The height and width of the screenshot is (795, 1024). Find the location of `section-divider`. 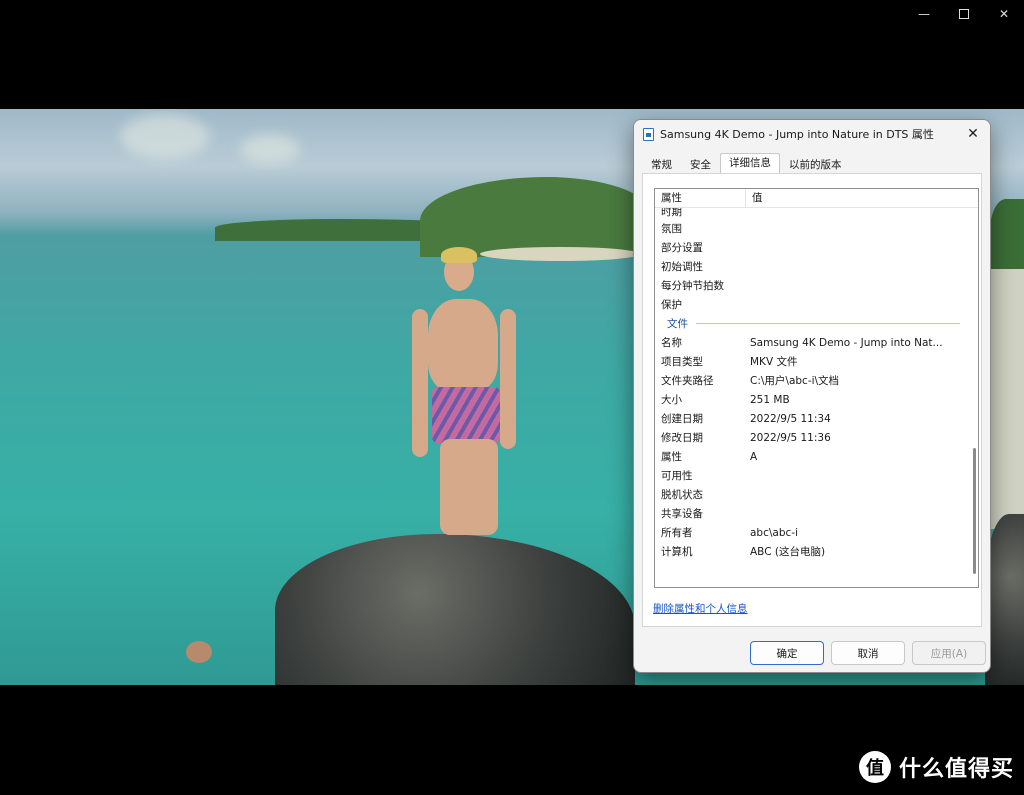

section-divider is located at coordinates (828, 323).